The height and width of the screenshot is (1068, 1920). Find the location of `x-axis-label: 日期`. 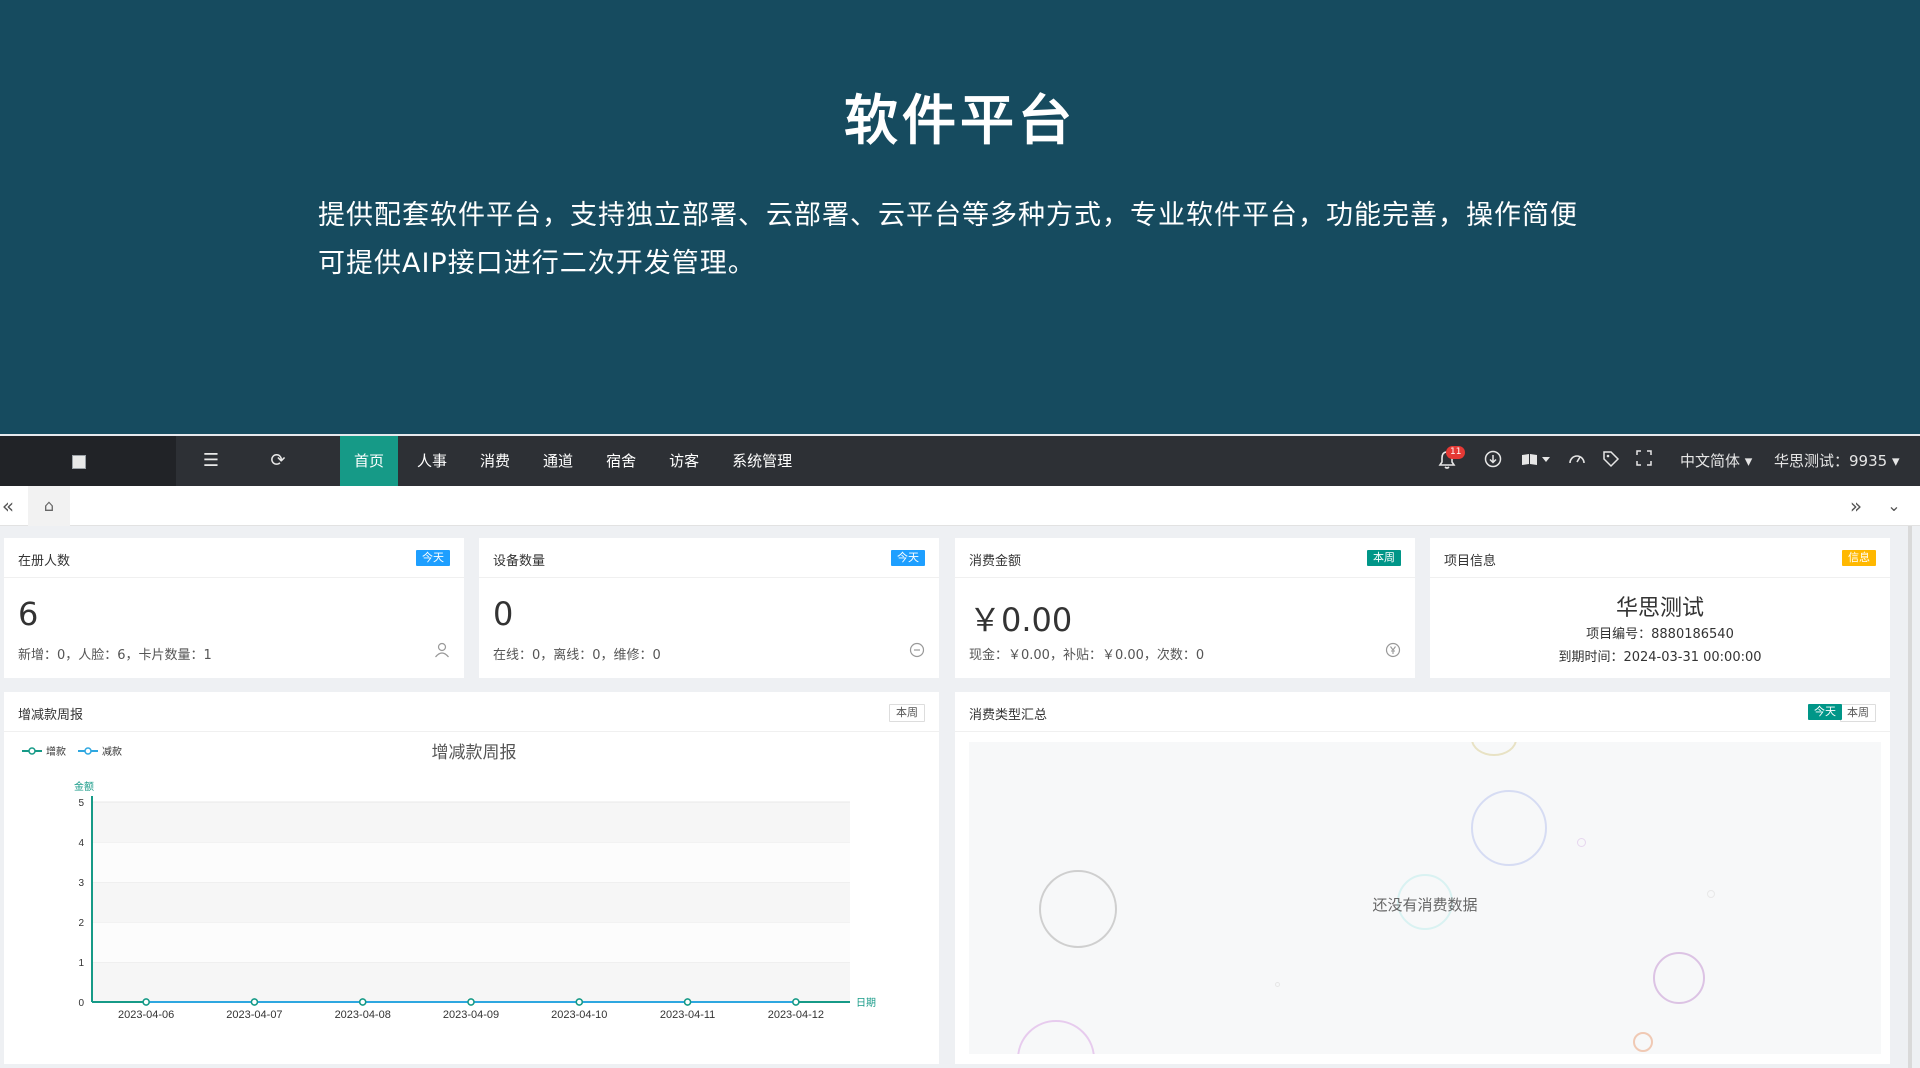

x-axis-label: 日期 is located at coordinates (866, 1003).